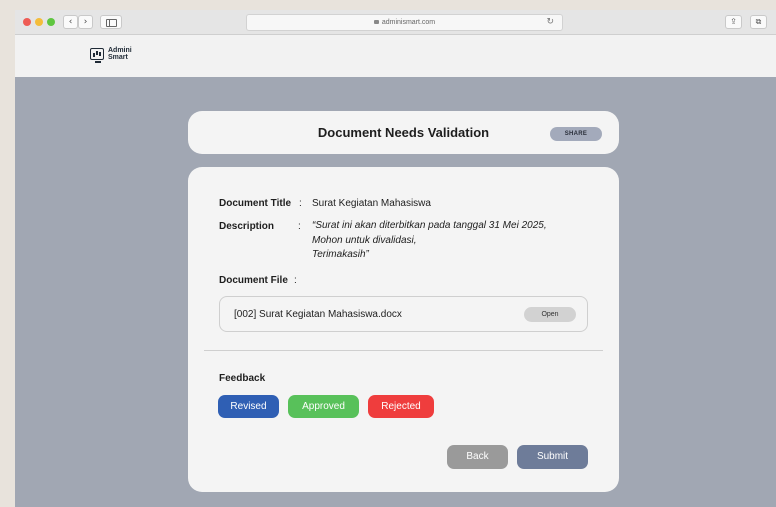 The image size is (776, 507). Describe the element at coordinates (401, 406) in the screenshot. I see `feedback-rejected-button: Rejected` at that location.